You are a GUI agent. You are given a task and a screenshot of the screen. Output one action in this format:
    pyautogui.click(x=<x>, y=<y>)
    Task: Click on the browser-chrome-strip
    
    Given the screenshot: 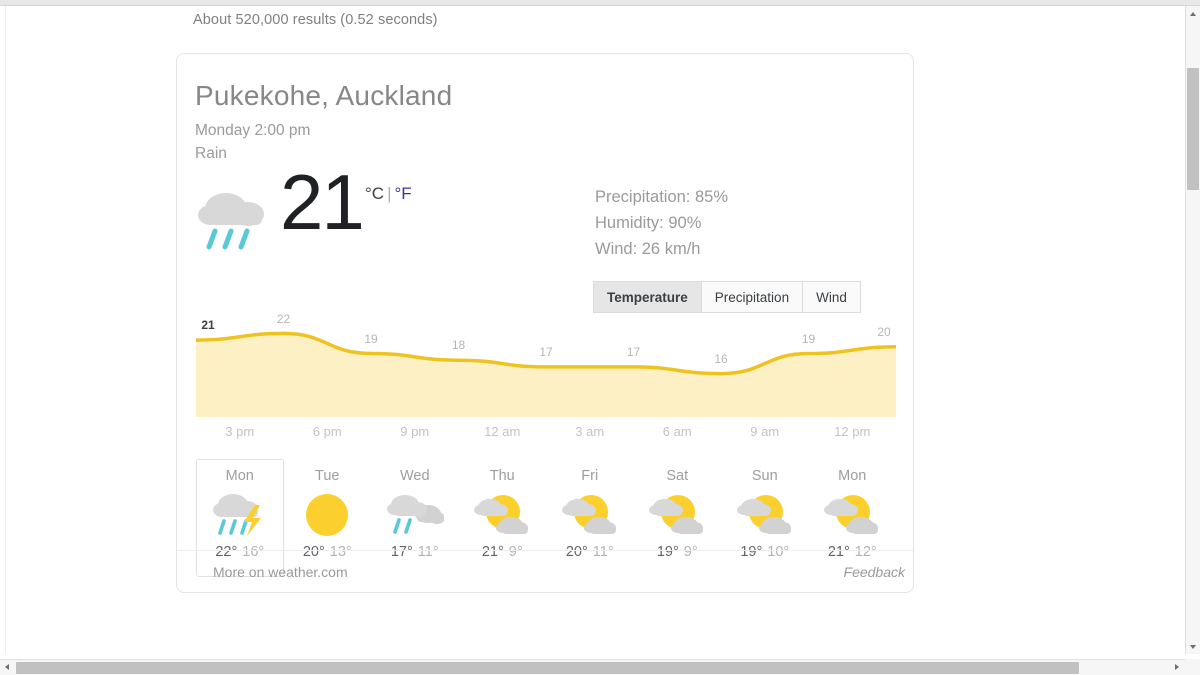 What is the action you would take?
    pyautogui.click(x=600, y=3)
    